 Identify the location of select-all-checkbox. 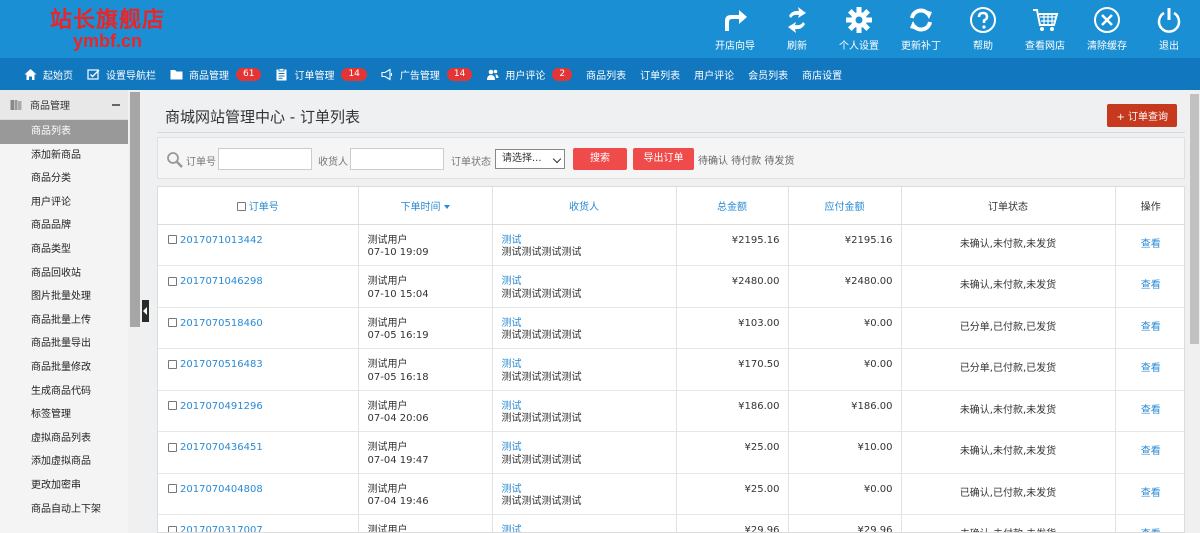
(241, 207).